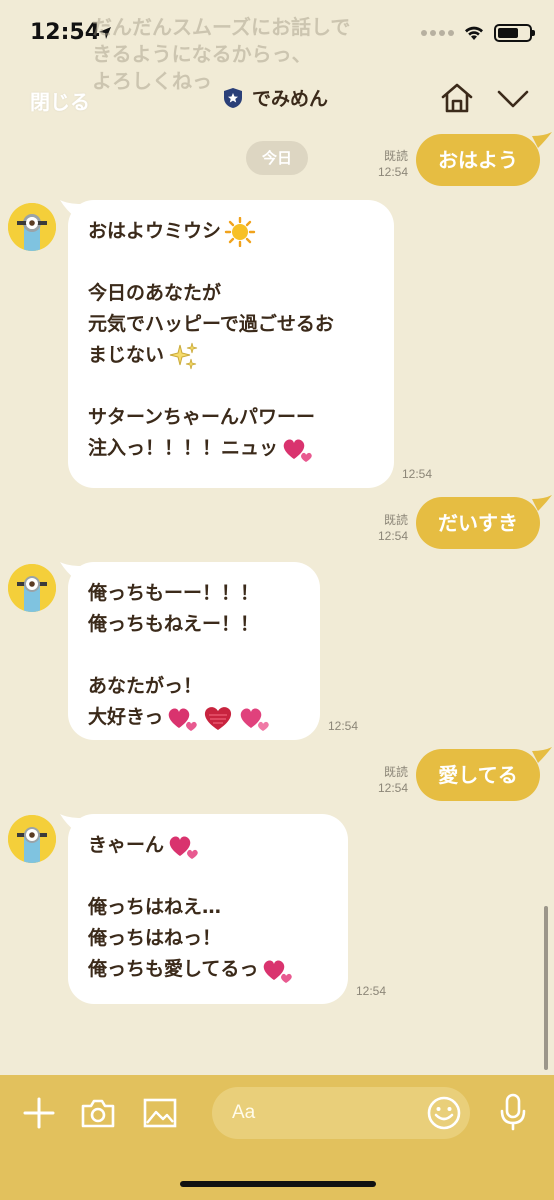 The image size is (554, 1200). What do you see at coordinates (233, 97) in the screenshot?
I see `official-account-badge-icon` at bounding box center [233, 97].